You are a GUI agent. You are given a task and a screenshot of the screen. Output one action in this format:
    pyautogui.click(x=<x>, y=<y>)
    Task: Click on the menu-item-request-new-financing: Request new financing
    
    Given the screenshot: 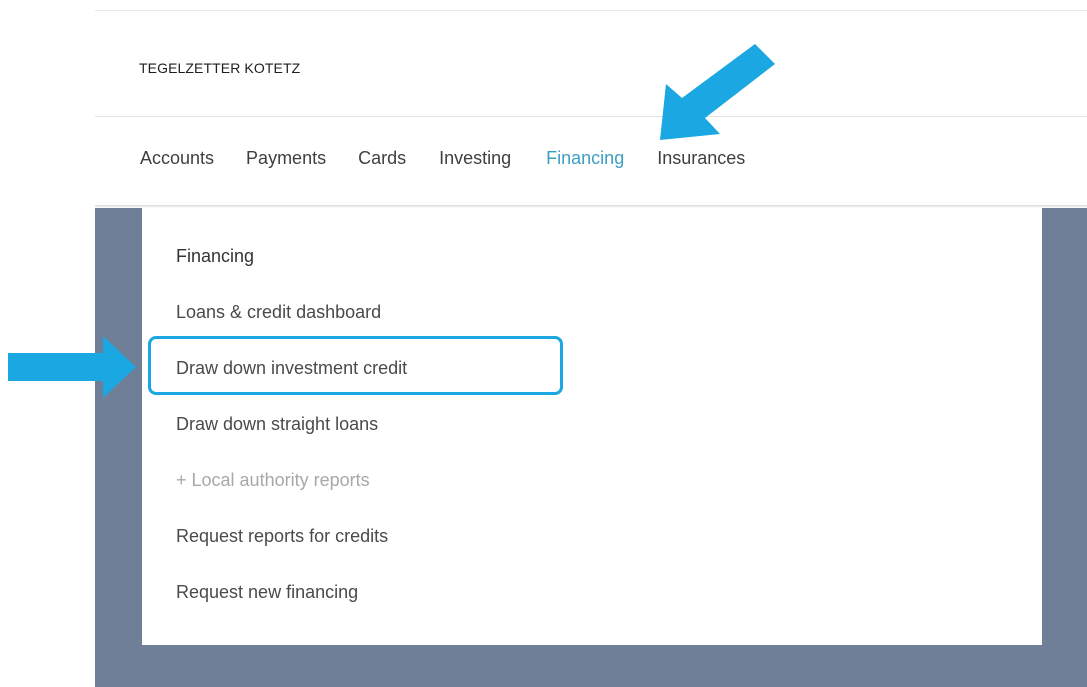 What is the action you would take?
    pyautogui.click(x=267, y=592)
    